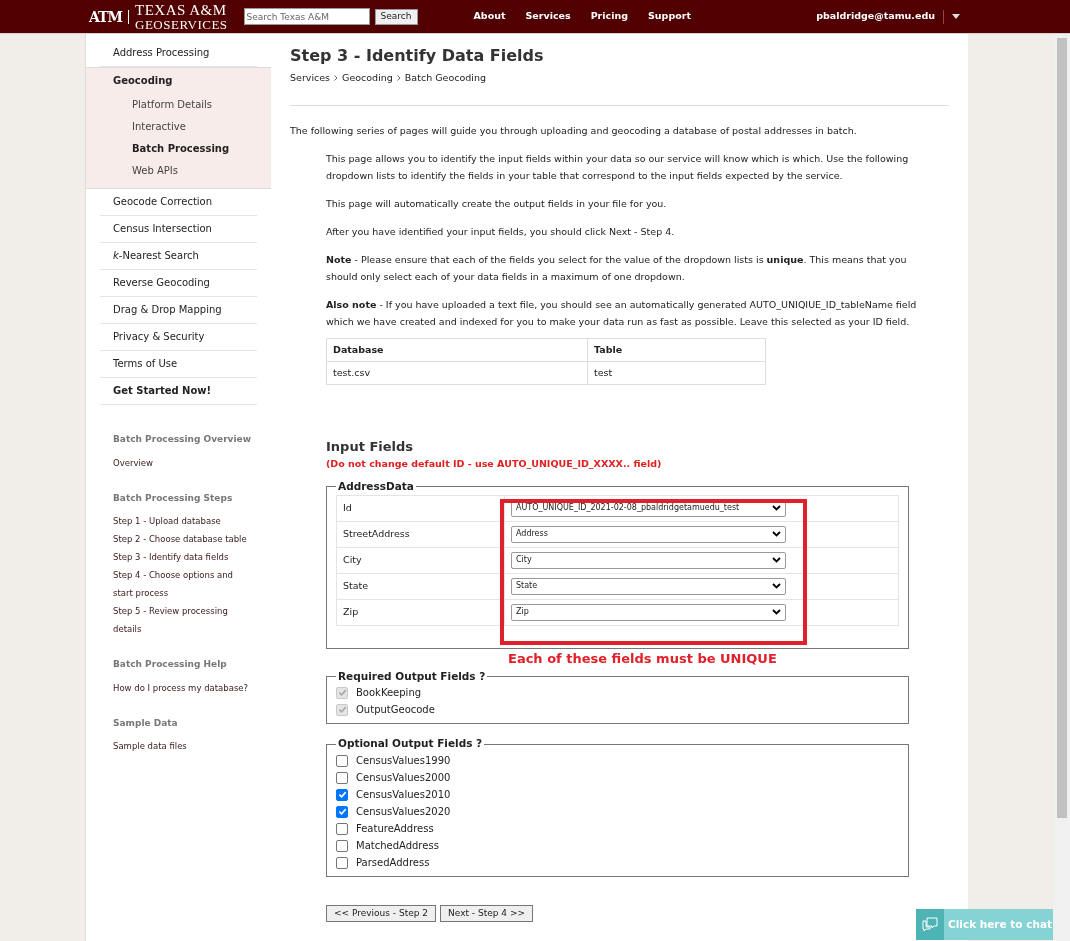 The width and height of the screenshot is (1070, 941). What do you see at coordinates (178, 310) in the screenshot?
I see `sidebar-link: Drag & Drop Mapping` at bounding box center [178, 310].